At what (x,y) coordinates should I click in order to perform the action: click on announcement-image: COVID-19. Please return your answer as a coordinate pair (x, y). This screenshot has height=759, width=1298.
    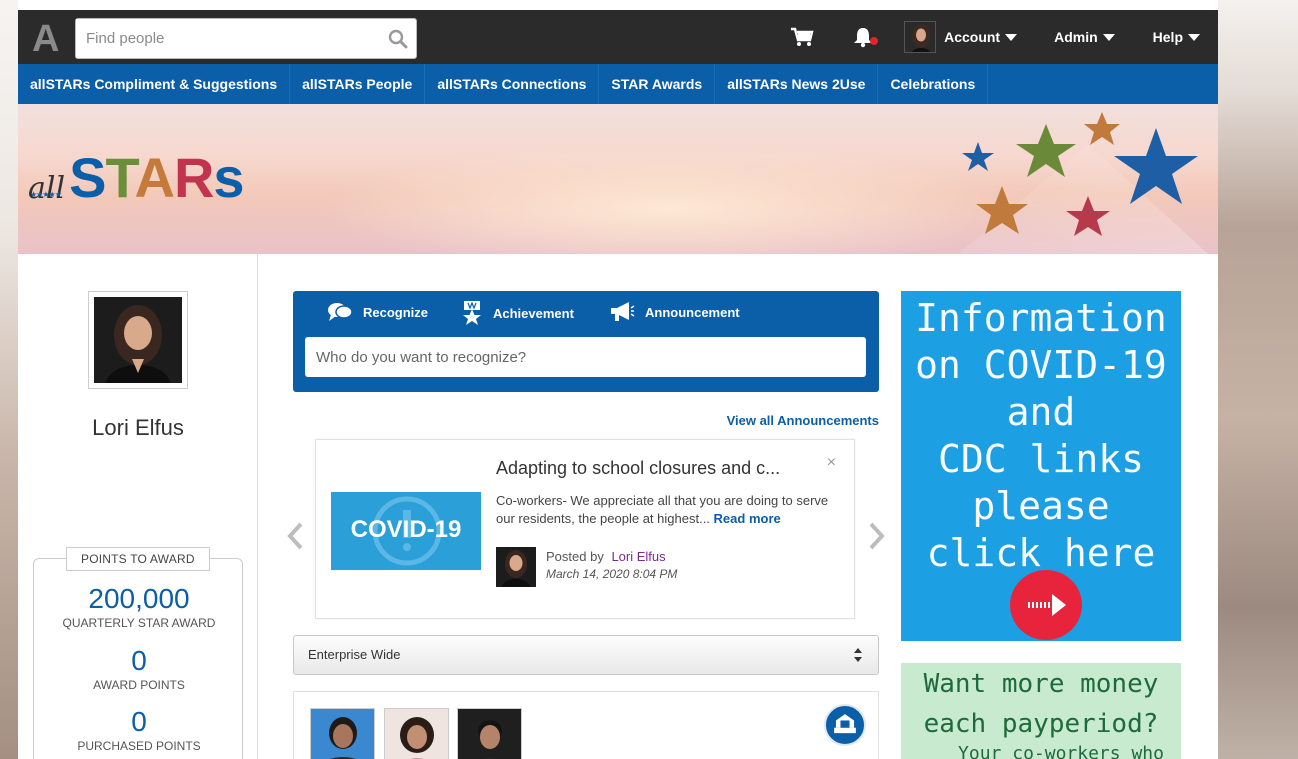
    Looking at the image, I should click on (406, 531).